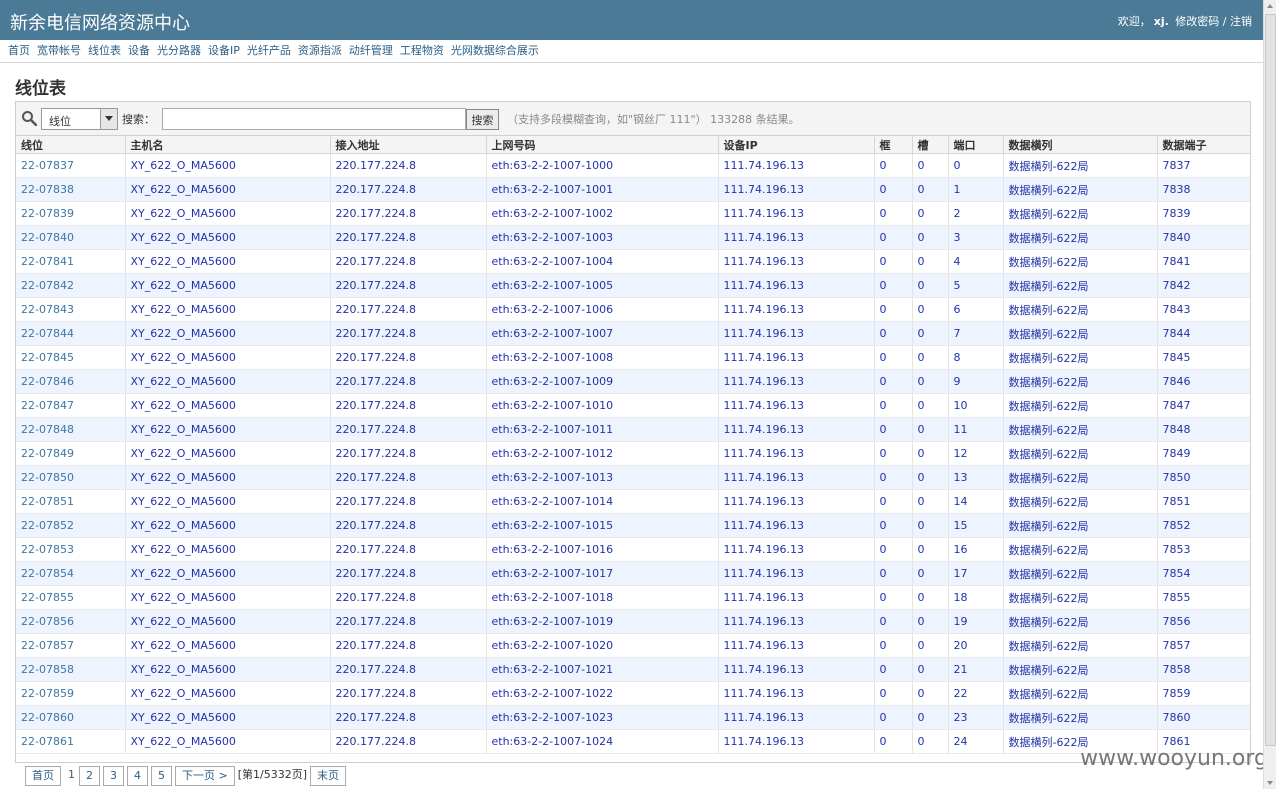 The height and width of the screenshot is (789, 1276). Describe the element at coordinates (976, 549) in the screenshot. I see `table-cell: 16` at that location.